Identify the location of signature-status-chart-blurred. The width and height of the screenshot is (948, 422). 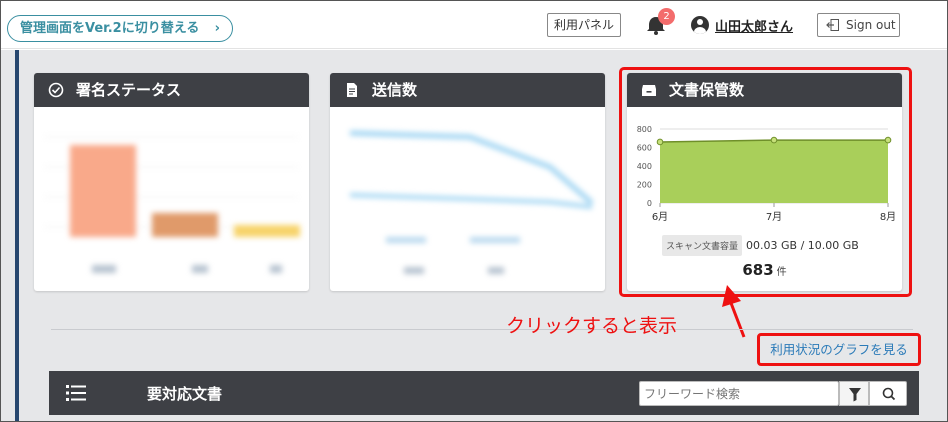
(172, 204).